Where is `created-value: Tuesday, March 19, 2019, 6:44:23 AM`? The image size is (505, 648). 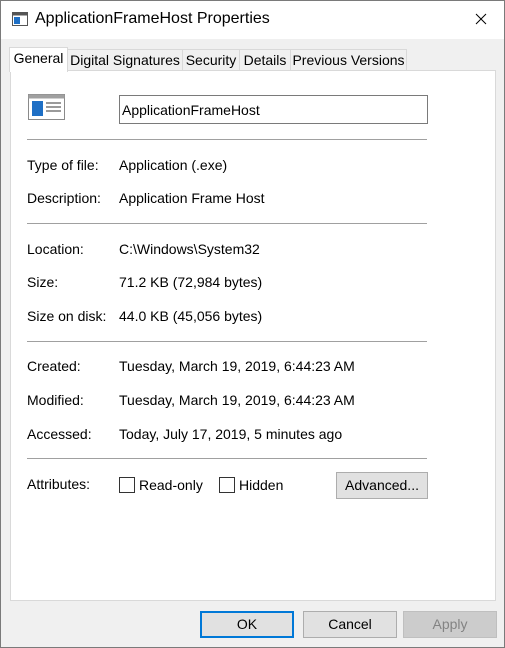 created-value: Tuesday, March 19, 2019, 6:44:23 AM is located at coordinates (237, 366).